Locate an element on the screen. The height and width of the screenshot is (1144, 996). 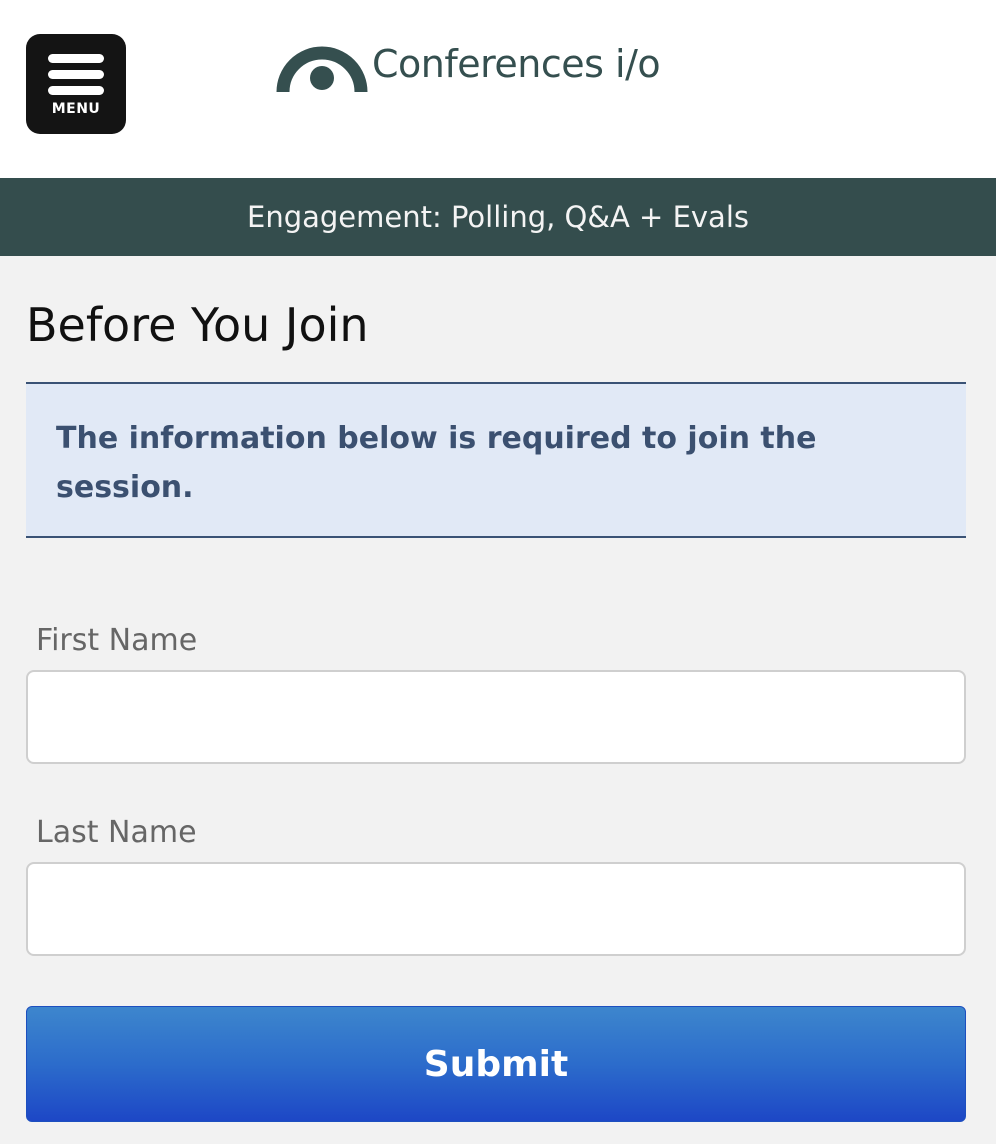
conferences-io-logo-icon is located at coordinates (322, 69).